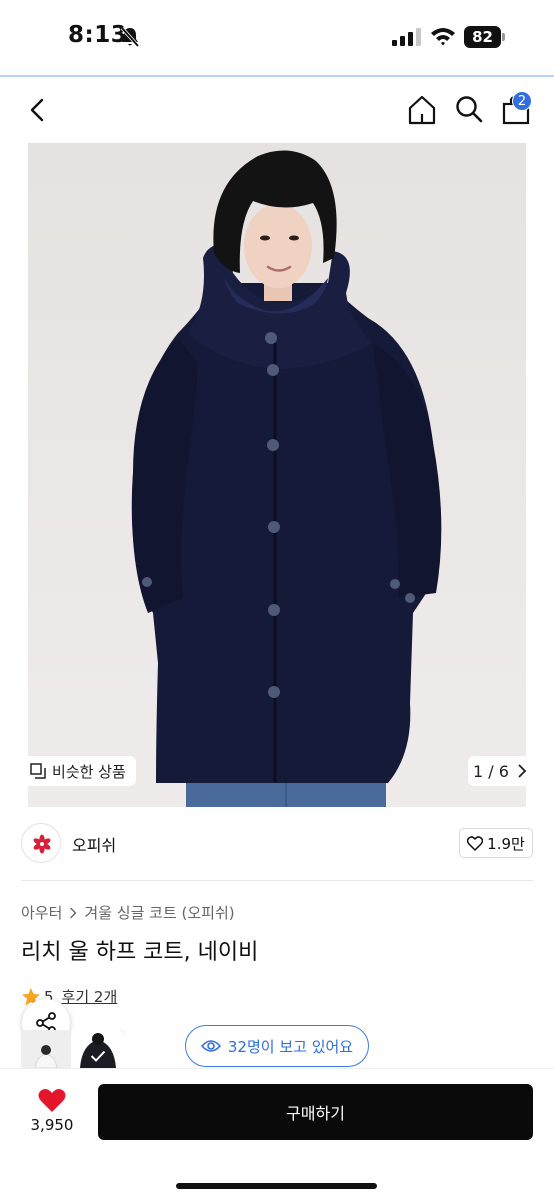 Image resolution: width=554 pixels, height=1200 pixels. I want to click on wish-count: 3,950, so click(52, 1125).